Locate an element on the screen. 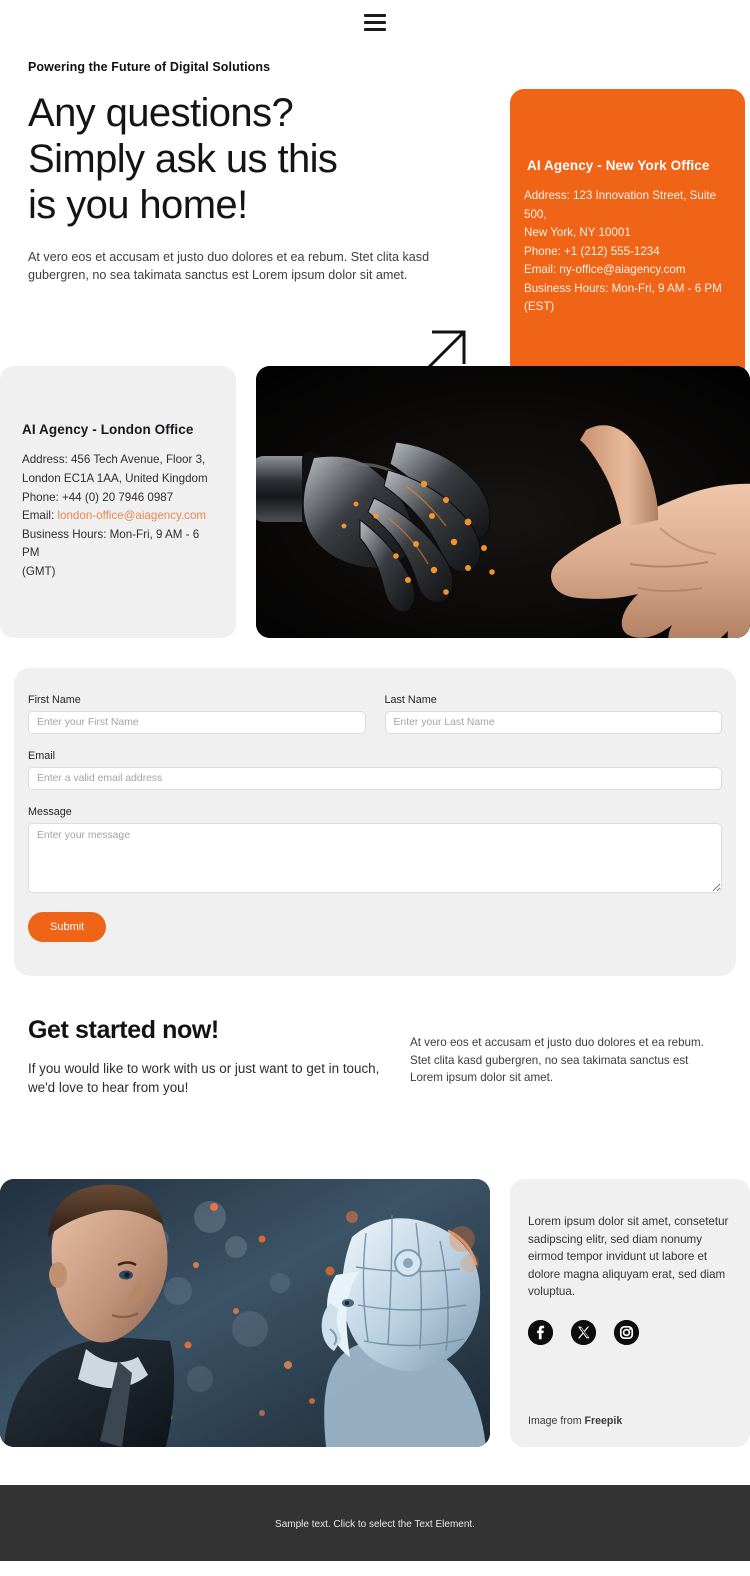 This screenshot has width=750, height=1576. cta-title: Get started now! is located at coordinates (123, 1030).